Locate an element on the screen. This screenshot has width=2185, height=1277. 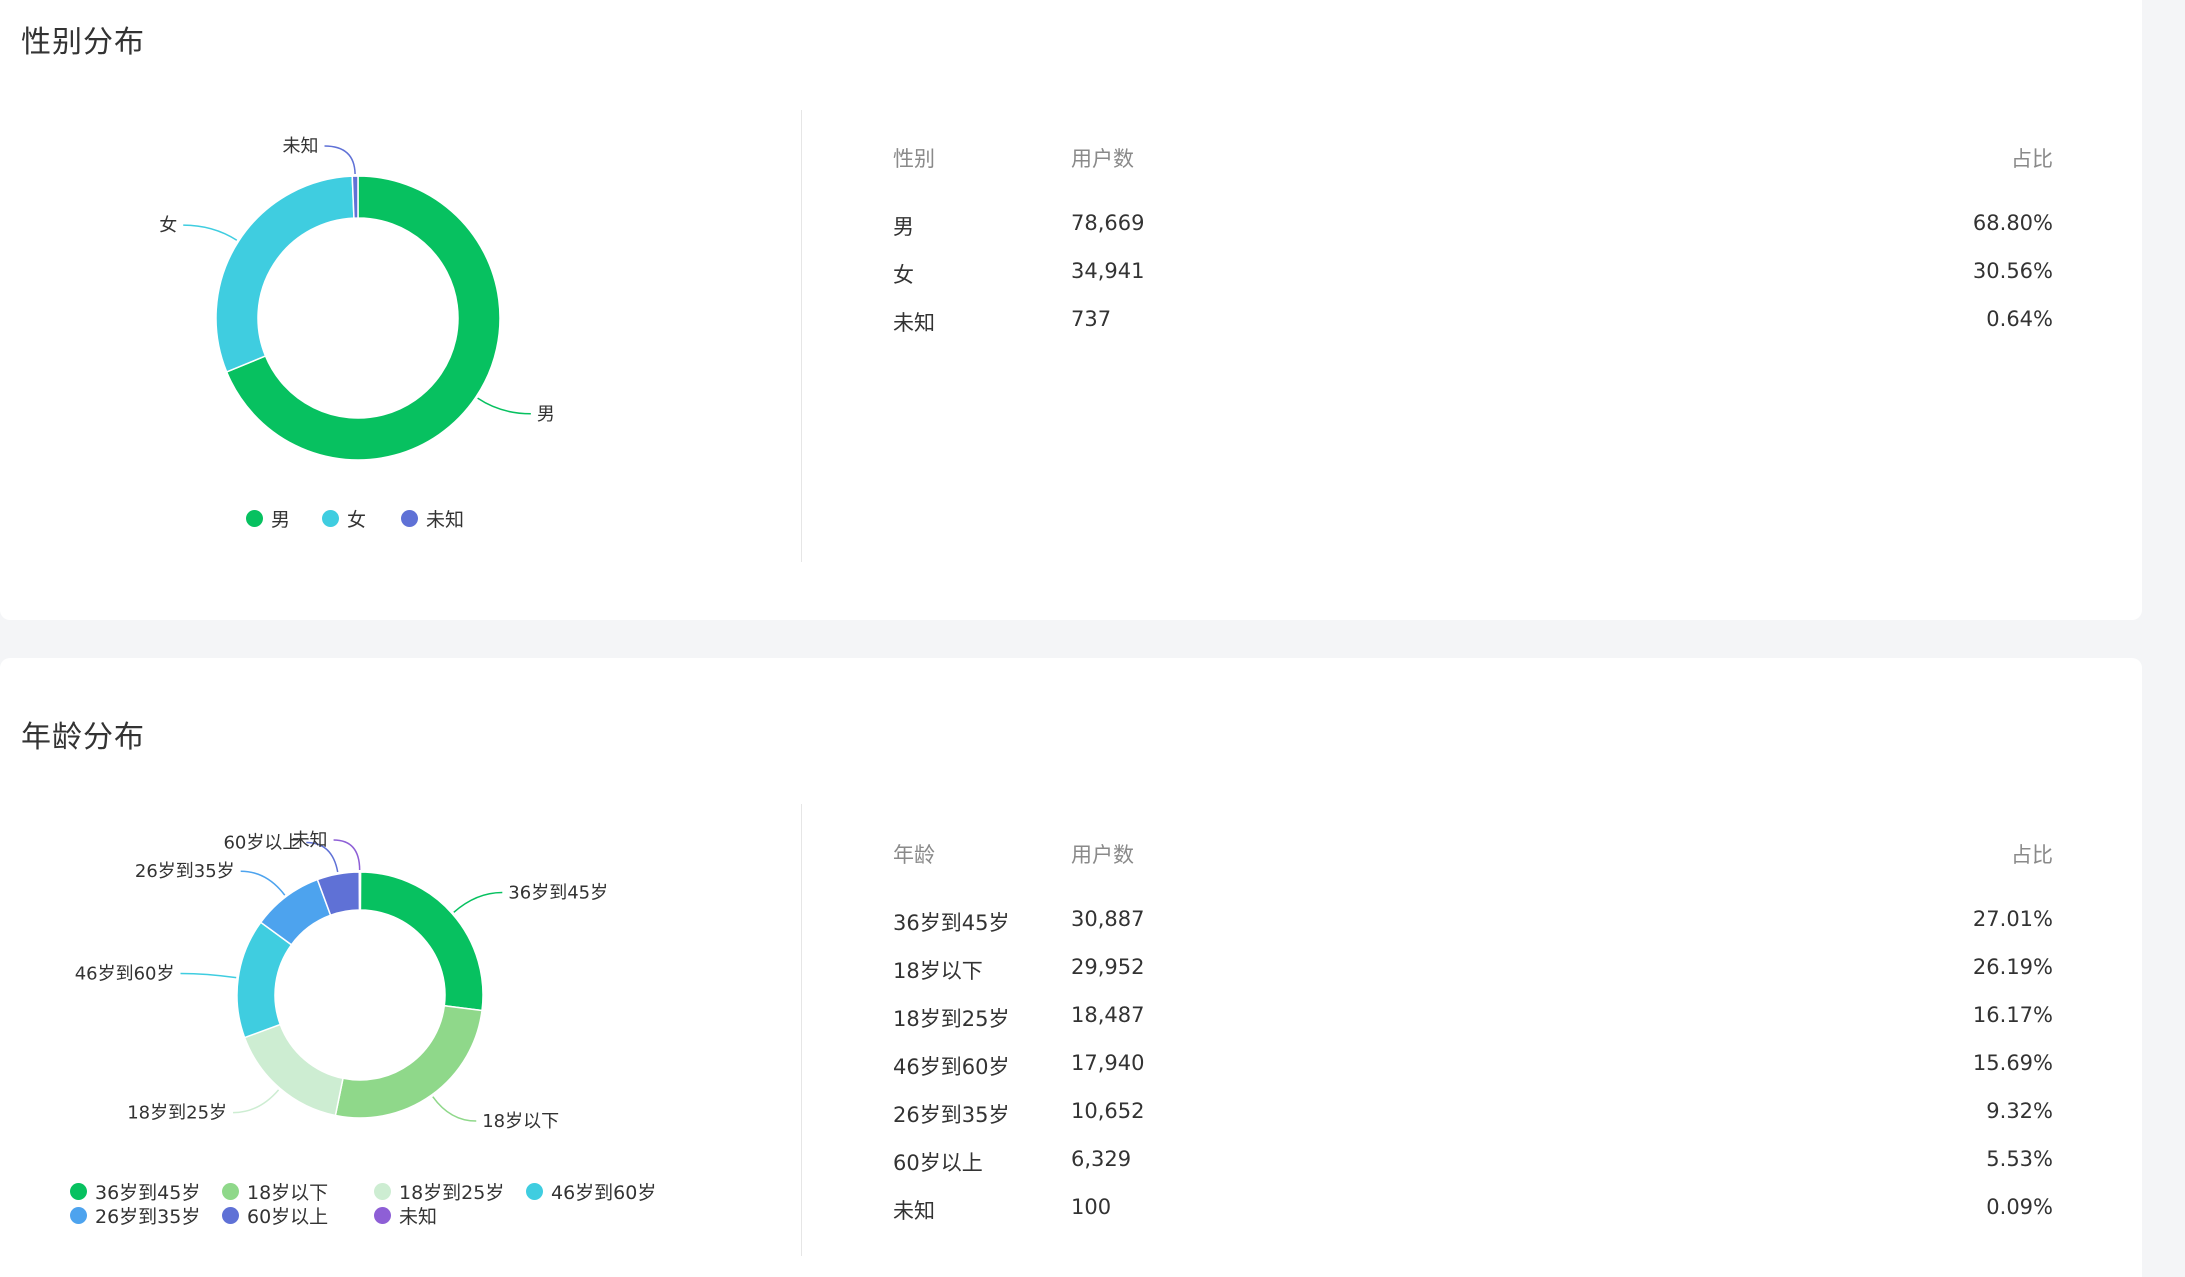
age-slice-label-6: 未知 is located at coordinates (310, 840).